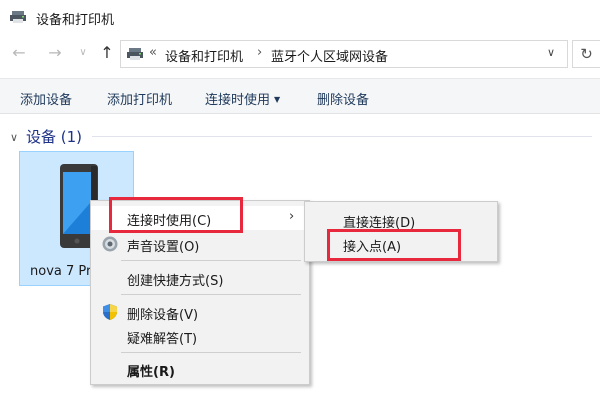 This screenshot has width=600, height=411. I want to click on highlight-box-access-point, so click(394, 245).